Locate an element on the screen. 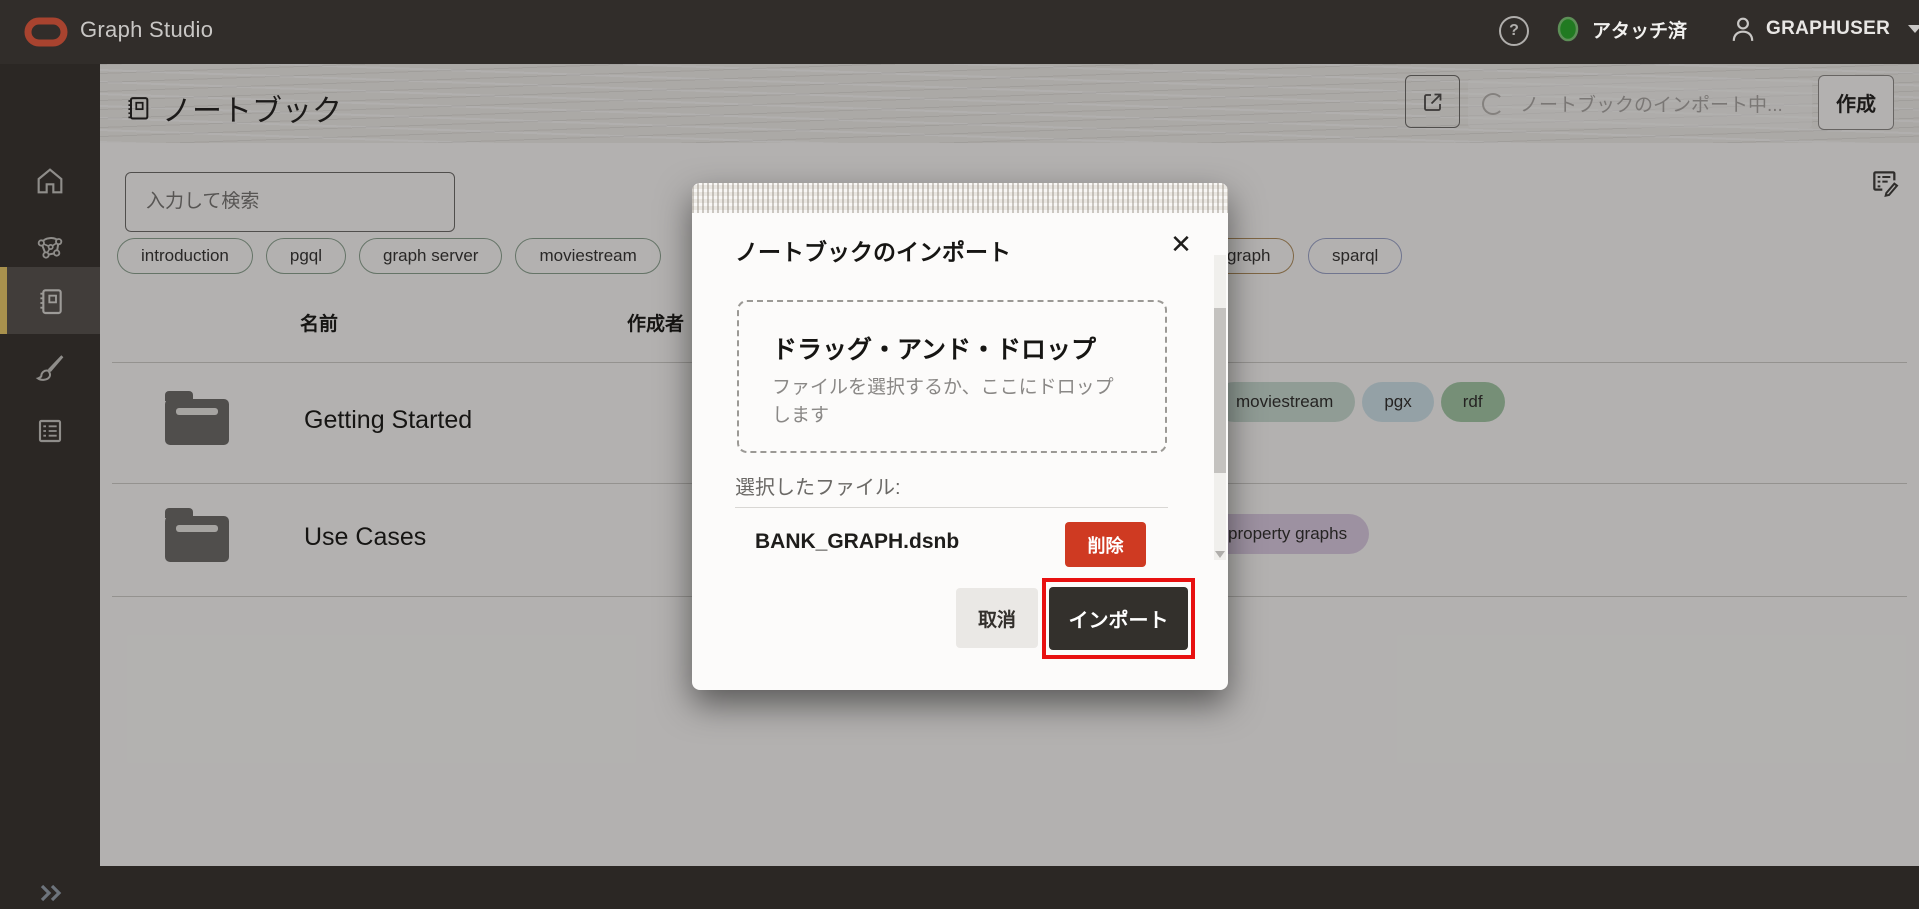 Image resolution: width=1919 pixels, height=909 pixels. user-menu: GRAPHUSER is located at coordinates (1824, 29).